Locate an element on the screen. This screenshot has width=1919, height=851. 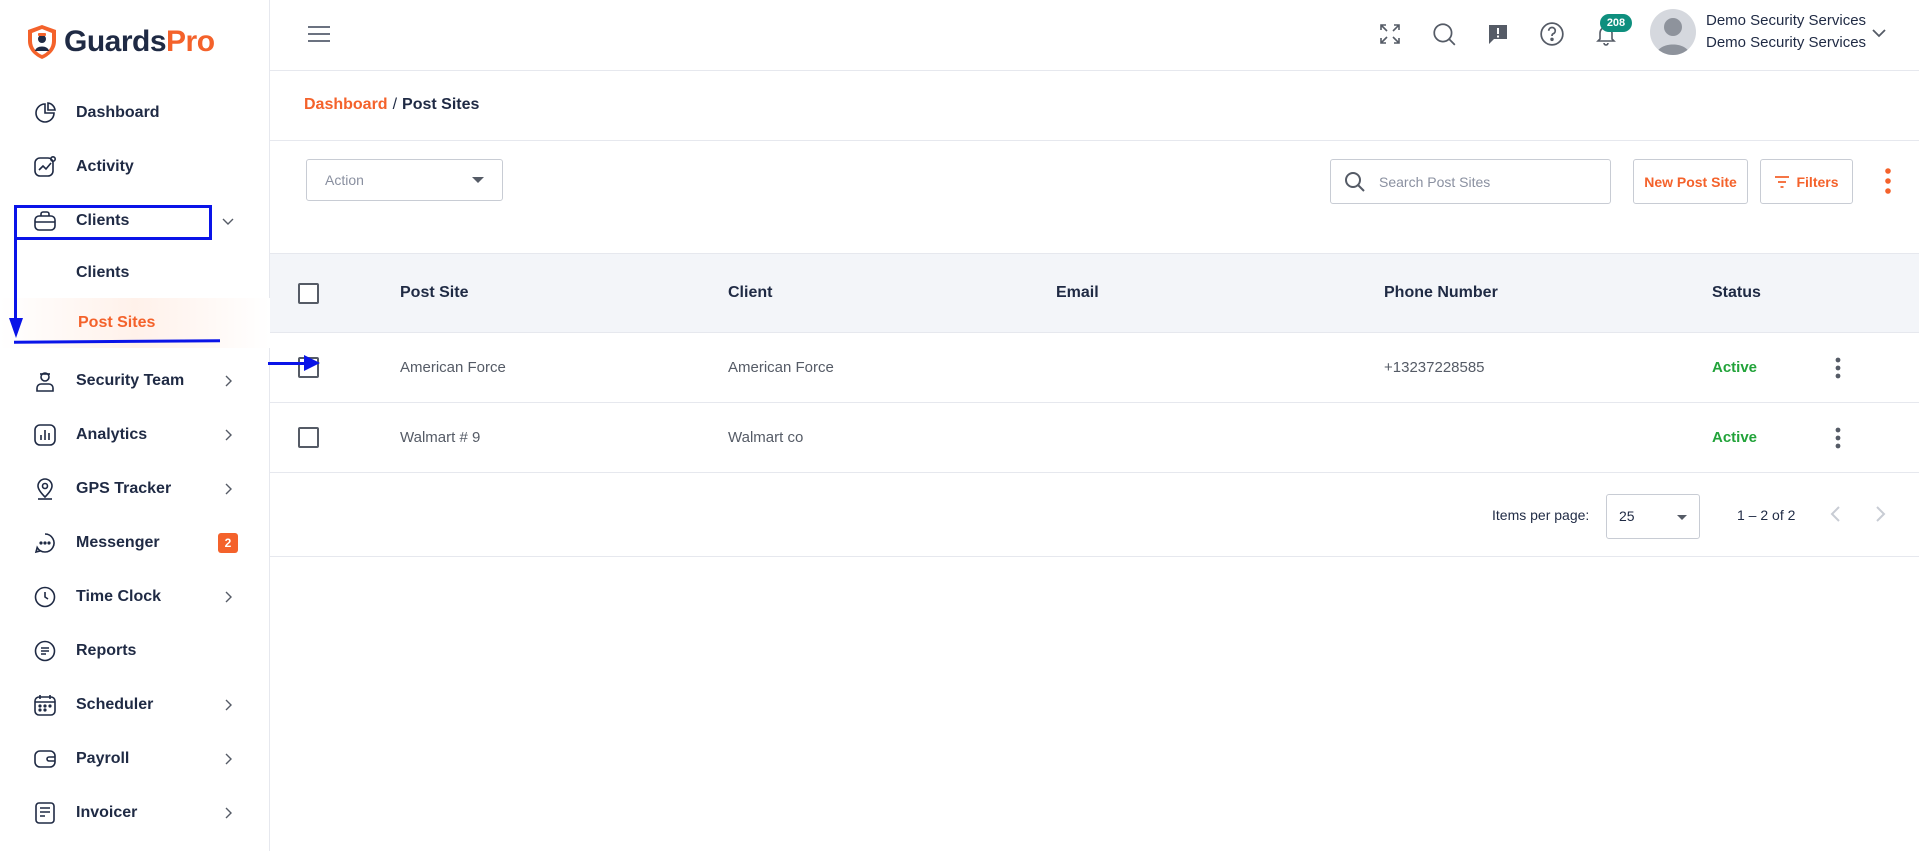
select-all-cell is located at coordinates (308, 293).